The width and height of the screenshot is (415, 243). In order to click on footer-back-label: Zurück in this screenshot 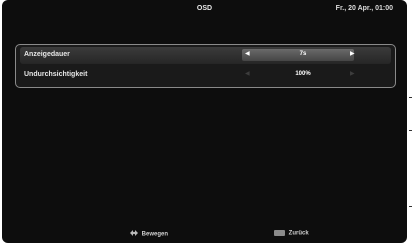, I will do `click(298, 233)`.